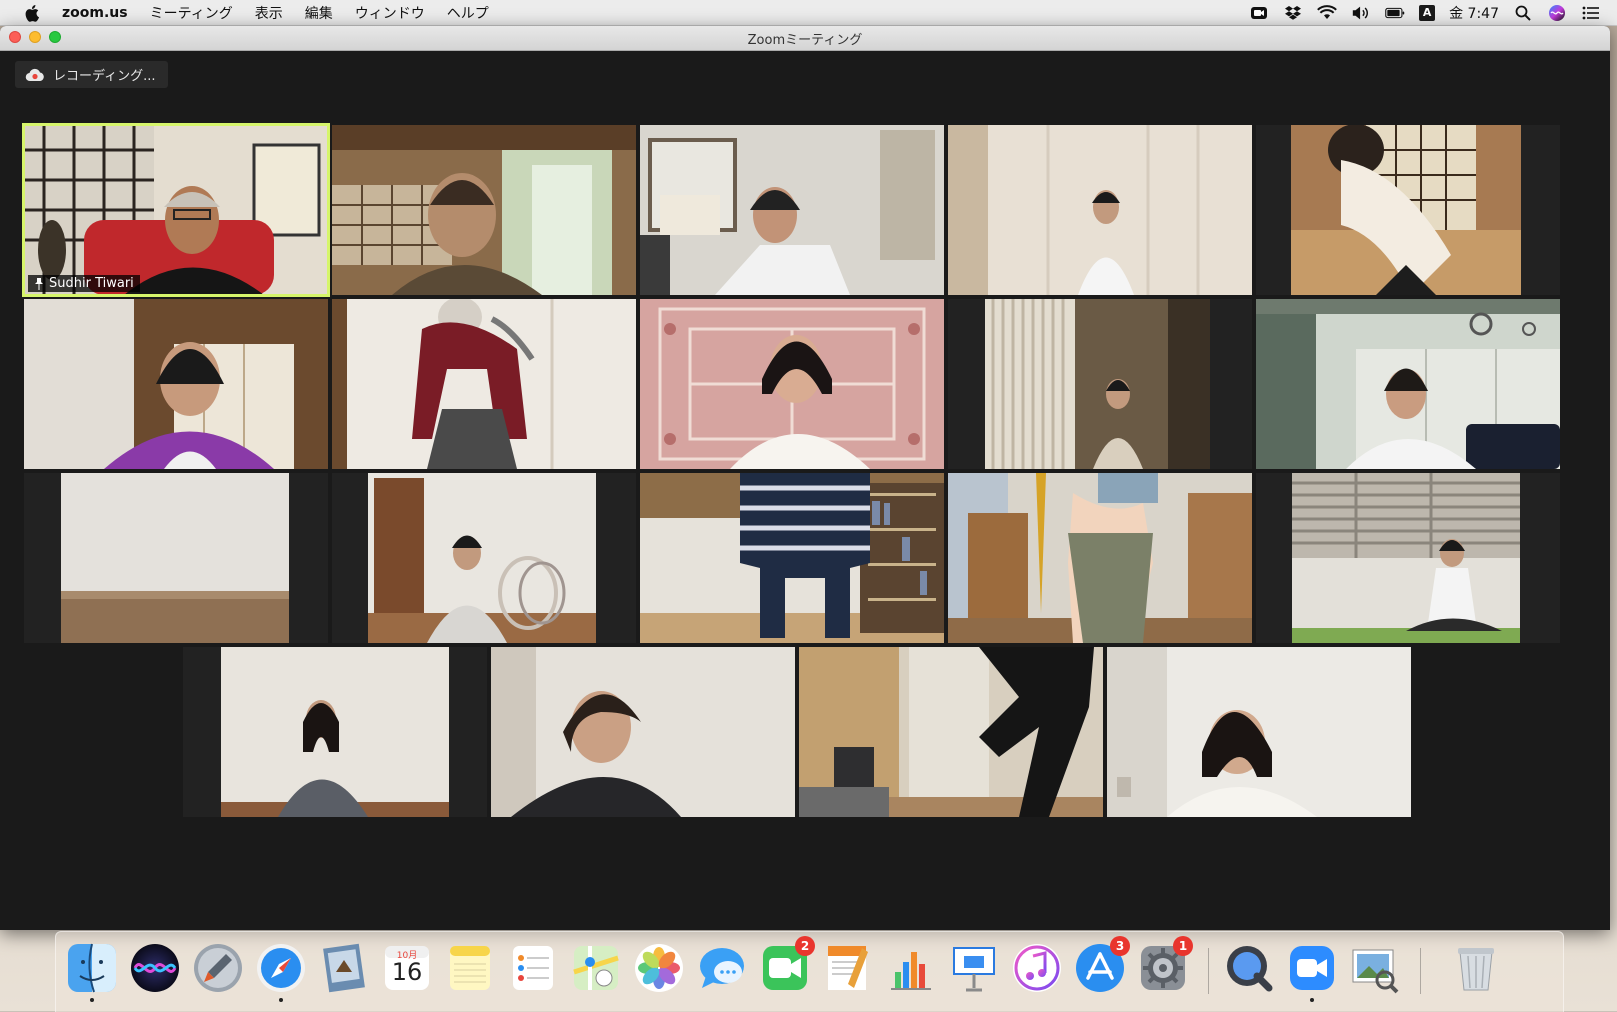 This screenshot has width=1617, height=1012. I want to click on siri-icon, so click(1557, 12).